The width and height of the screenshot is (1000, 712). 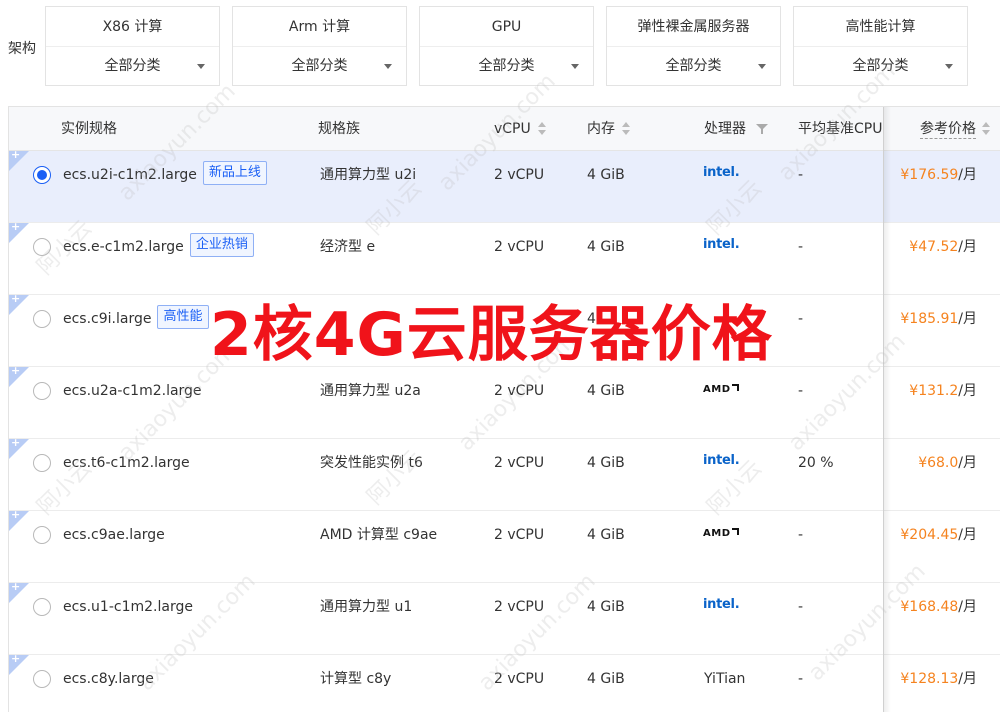 I want to click on family-cell: 计算型 c8y, so click(x=356, y=679).